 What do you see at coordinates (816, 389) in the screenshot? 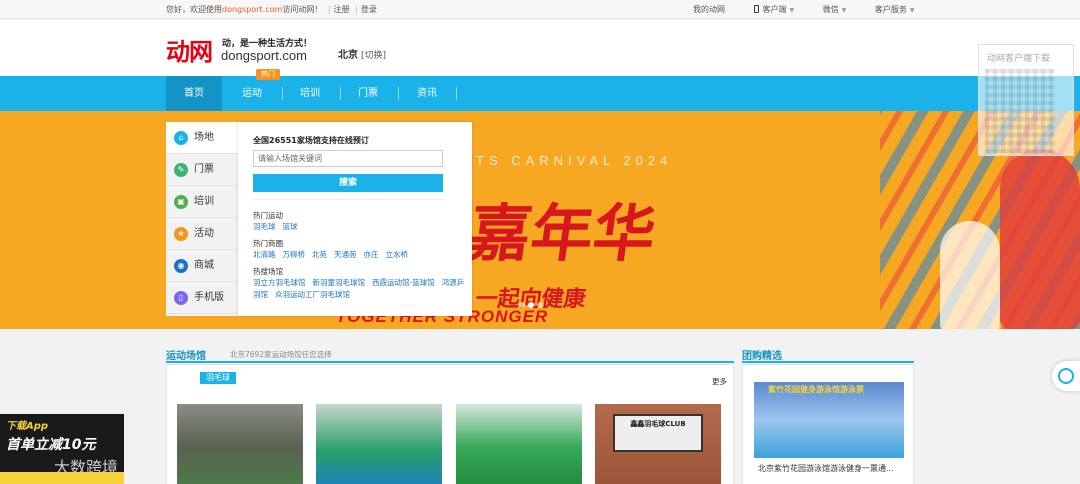
I see `group-image-text: 紫竹花园健身游泳馆游泳票` at bounding box center [816, 389].